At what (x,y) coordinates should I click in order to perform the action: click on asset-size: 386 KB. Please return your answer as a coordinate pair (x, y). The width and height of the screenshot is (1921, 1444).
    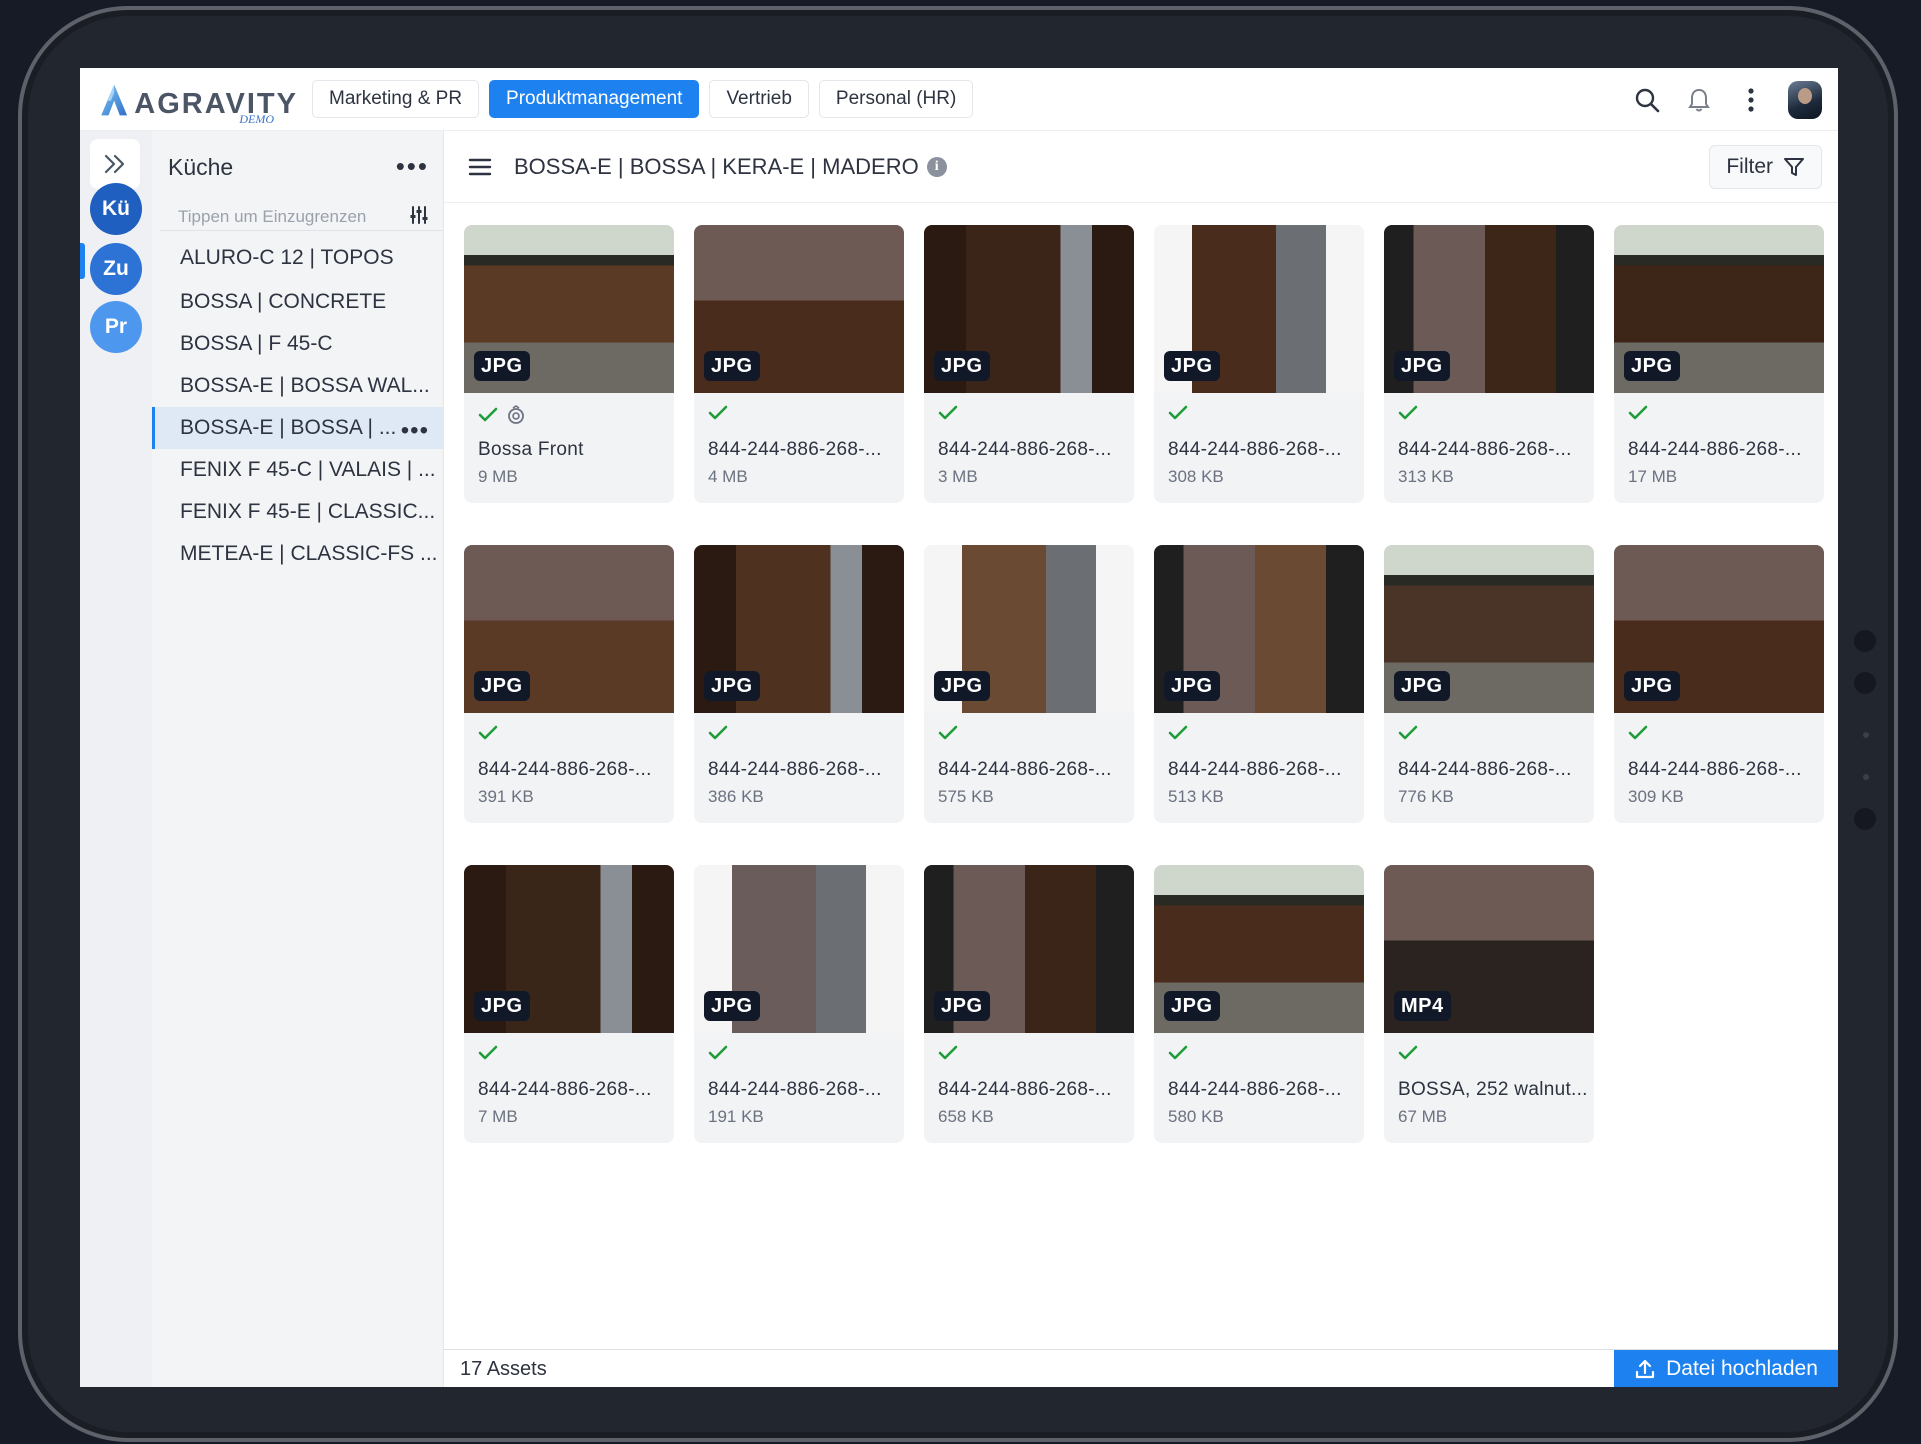
    Looking at the image, I should click on (736, 796).